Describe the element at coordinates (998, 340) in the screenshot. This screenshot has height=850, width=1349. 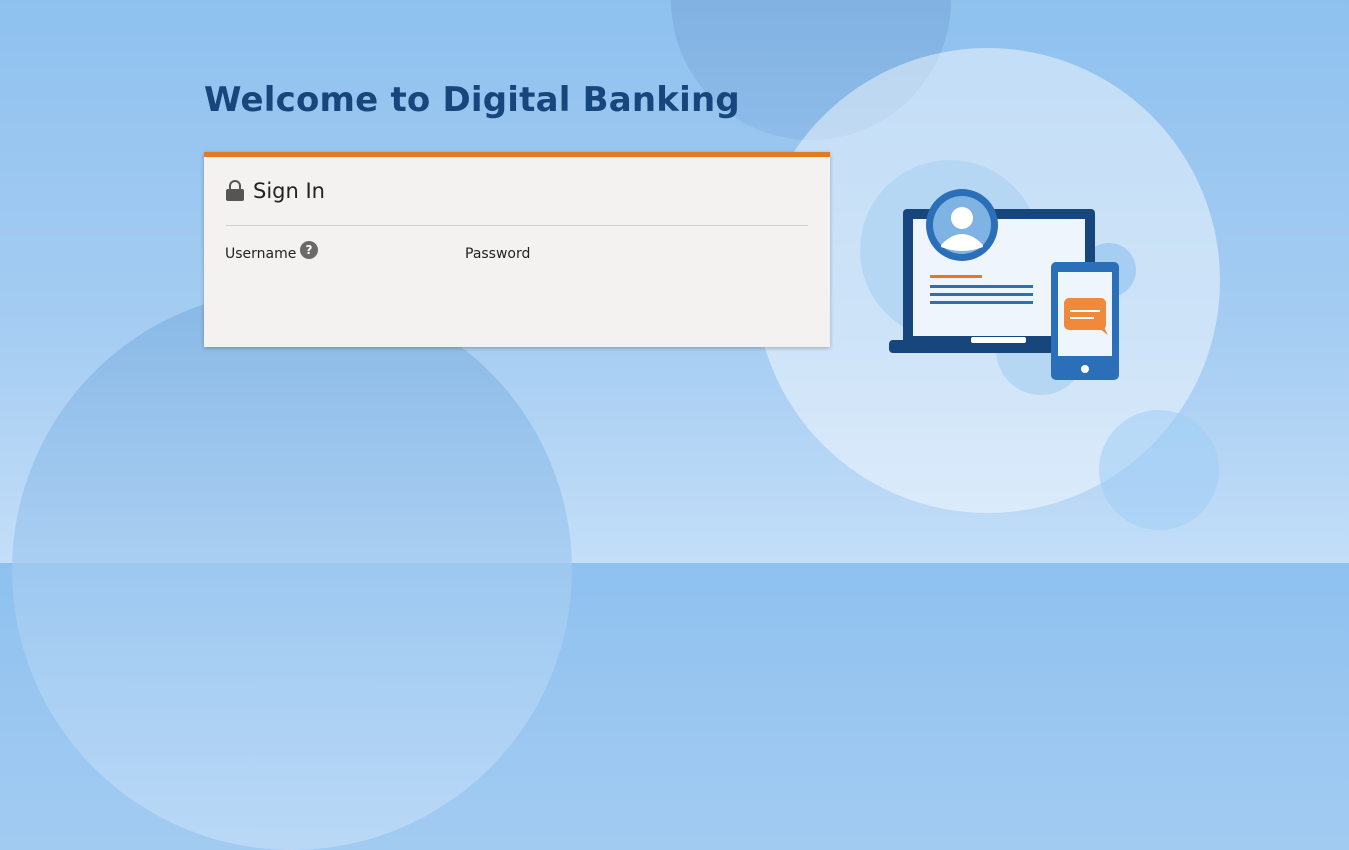
I see `laptop-trackpad` at that location.